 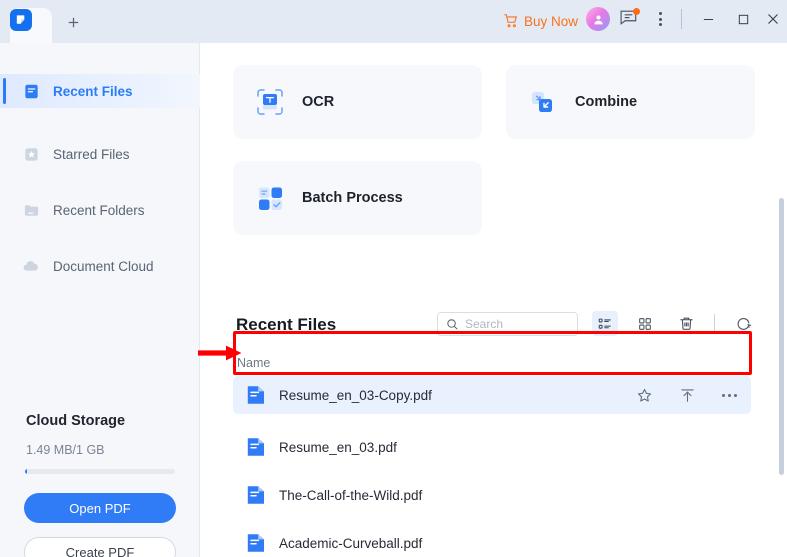 I want to click on file-name: Resume_en_03-Copy.pdf, so click(x=355, y=395).